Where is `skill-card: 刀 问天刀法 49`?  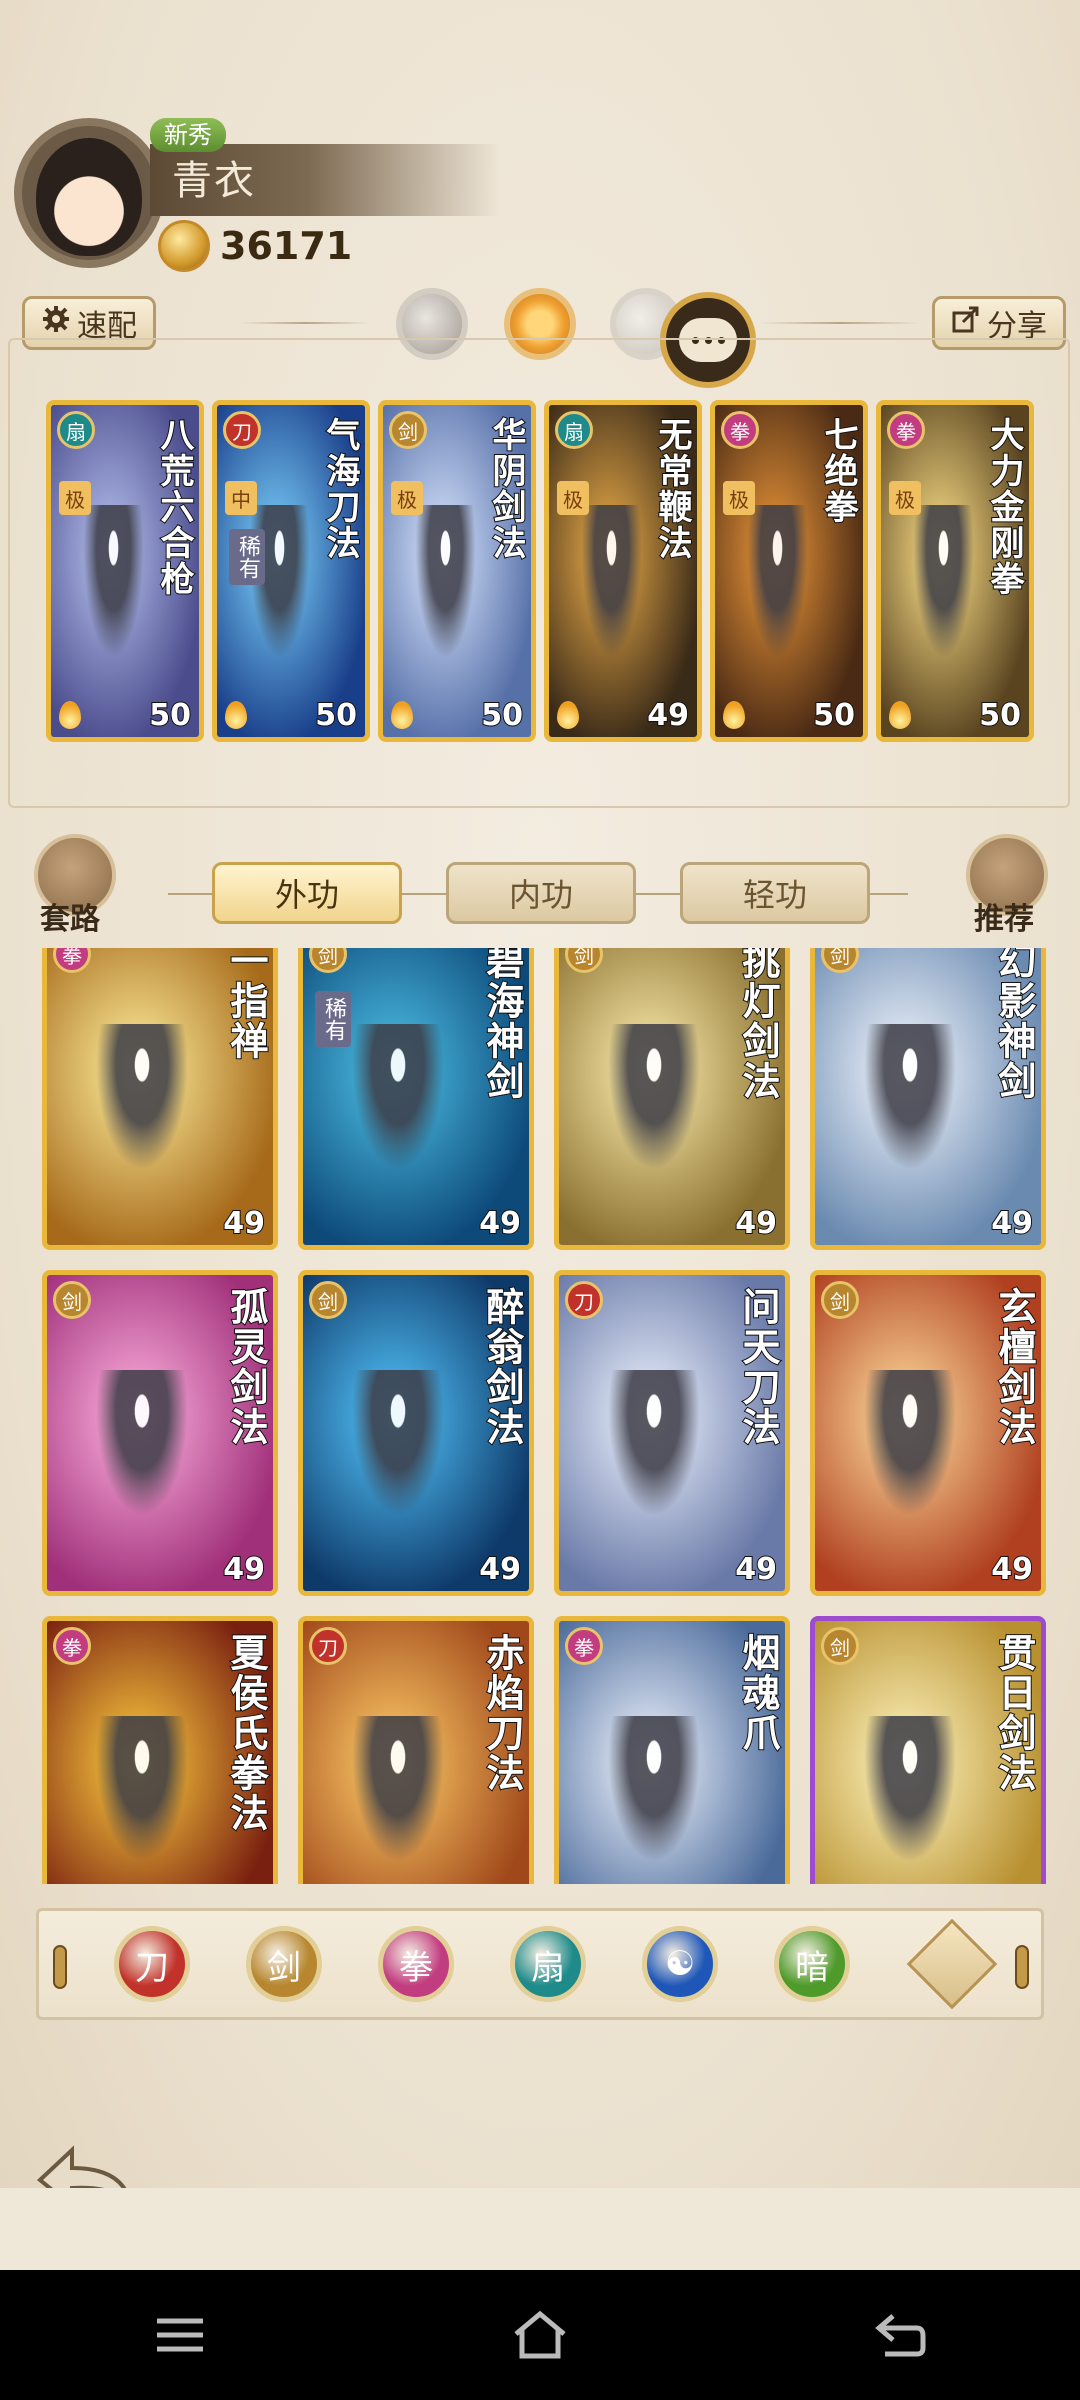
skill-card: 刀 问天刀法 49 is located at coordinates (672, 1433).